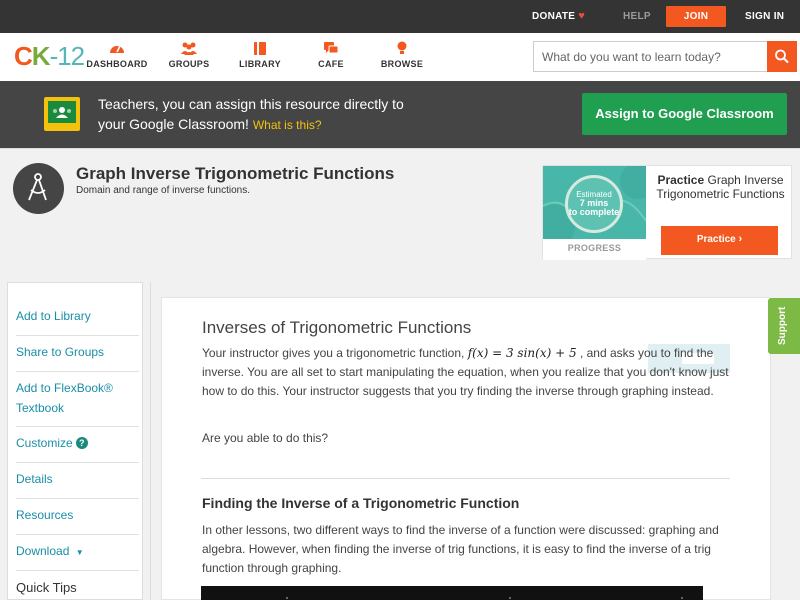  Describe the element at coordinates (71, 398) in the screenshot. I see `sidebar-item-add-to-flexbook: Add to FlexBook® Textbook` at that location.